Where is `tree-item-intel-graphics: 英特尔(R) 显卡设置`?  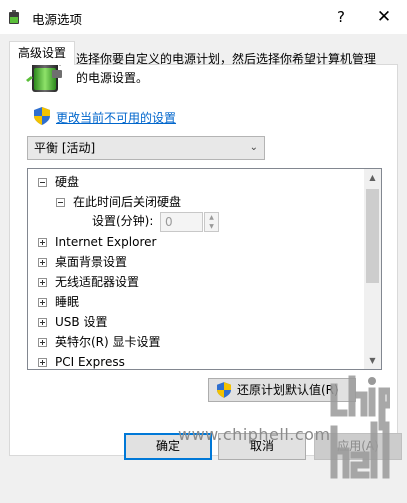 tree-item-intel-graphics: 英特尔(R) 显卡设置 is located at coordinates (99, 342).